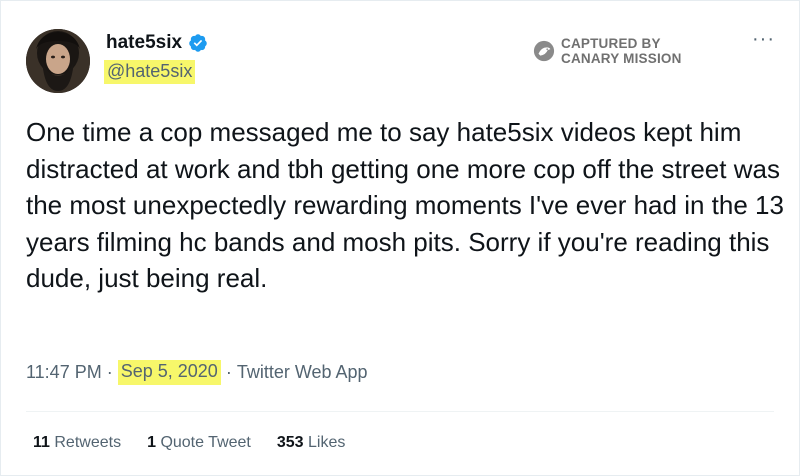 The width and height of the screenshot is (800, 476). What do you see at coordinates (64, 372) in the screenshot?
I see `tweet-time: 11:47 PM` at bounding box center [64, 372].